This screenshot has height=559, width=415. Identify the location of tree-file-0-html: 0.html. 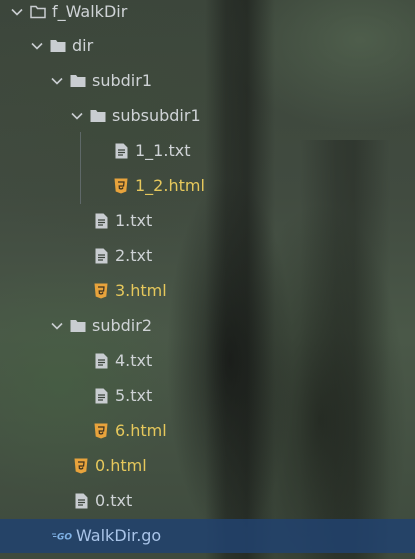
(207, 466).